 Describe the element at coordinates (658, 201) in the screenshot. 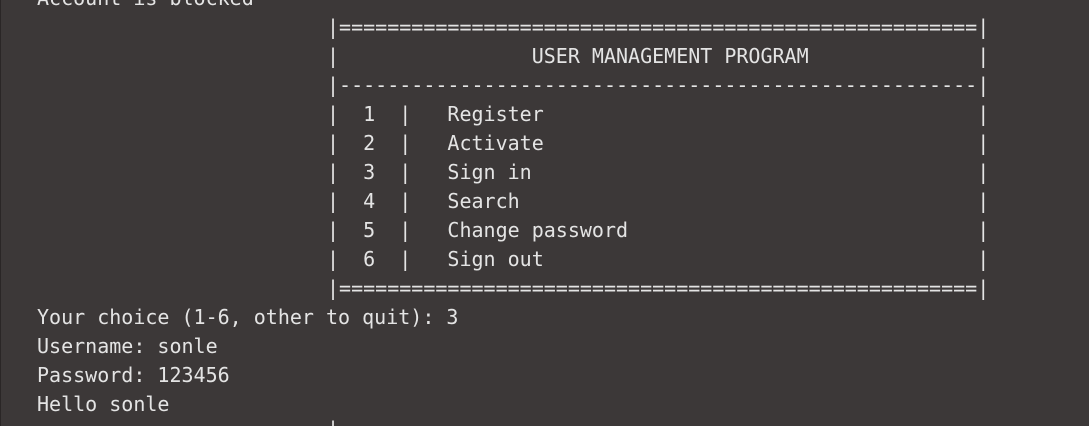

I see `menu-item-search: | 4 | Search |` at that location.